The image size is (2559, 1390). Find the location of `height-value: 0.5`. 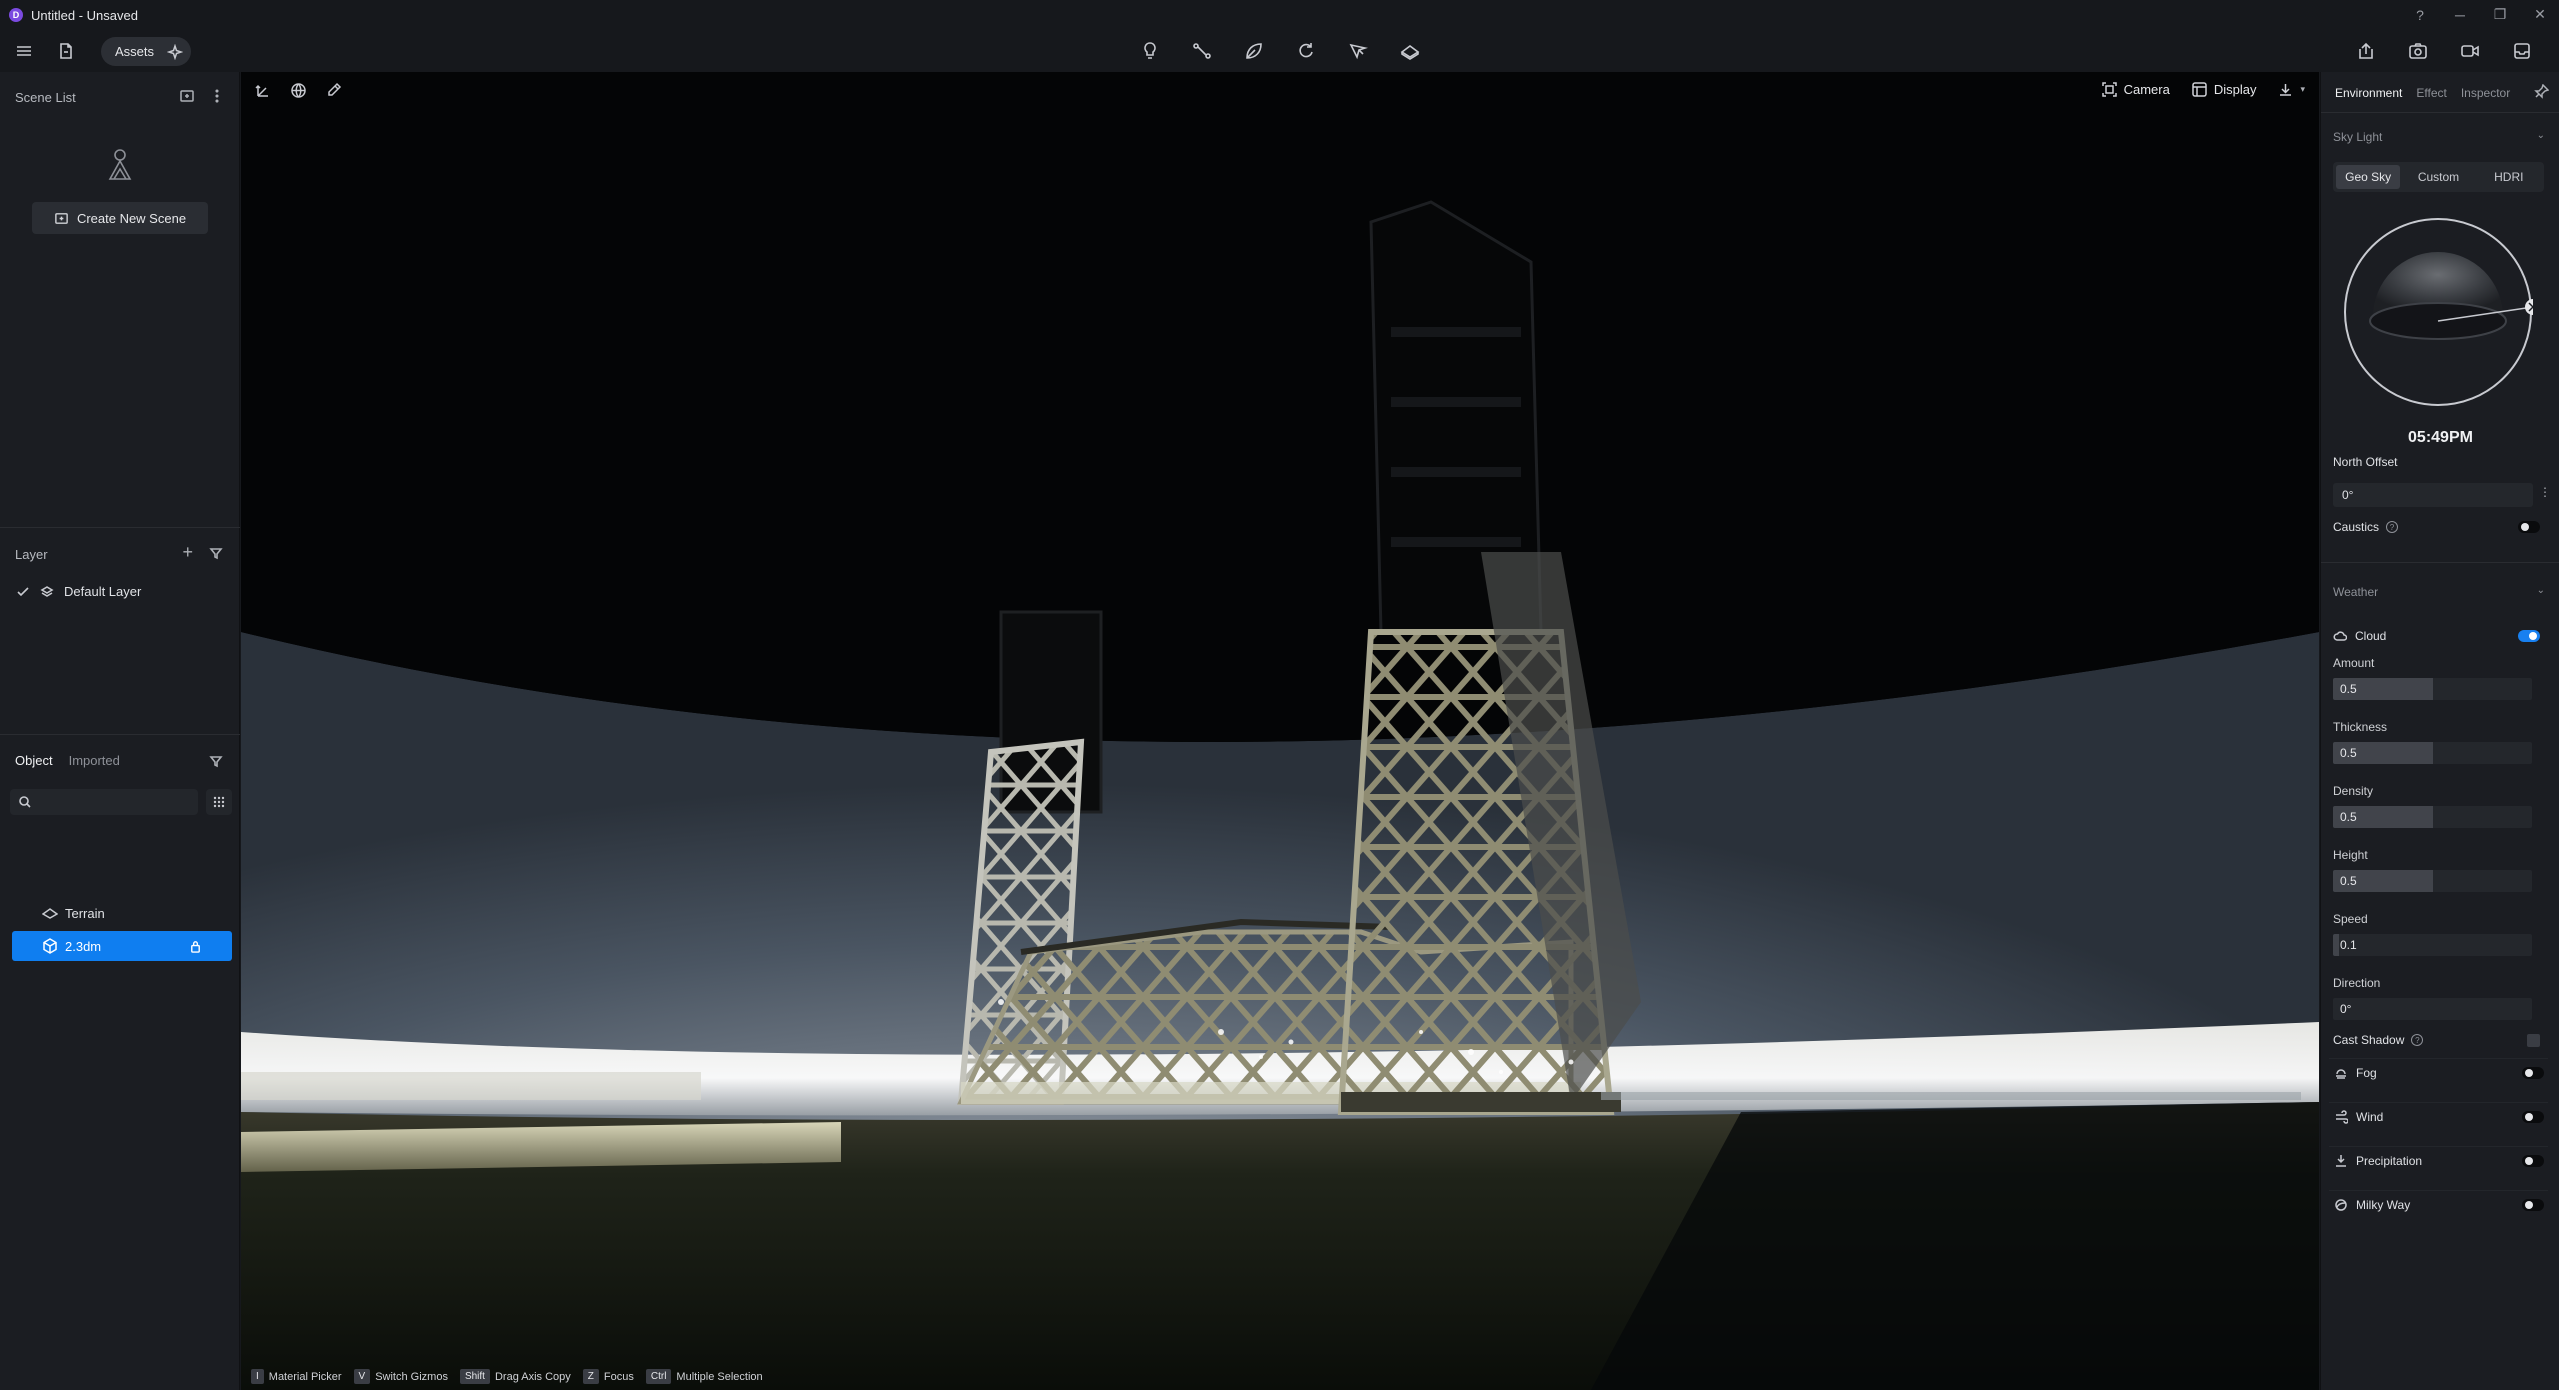

height-value: 0.5 is located at coordinates (2348, 881).